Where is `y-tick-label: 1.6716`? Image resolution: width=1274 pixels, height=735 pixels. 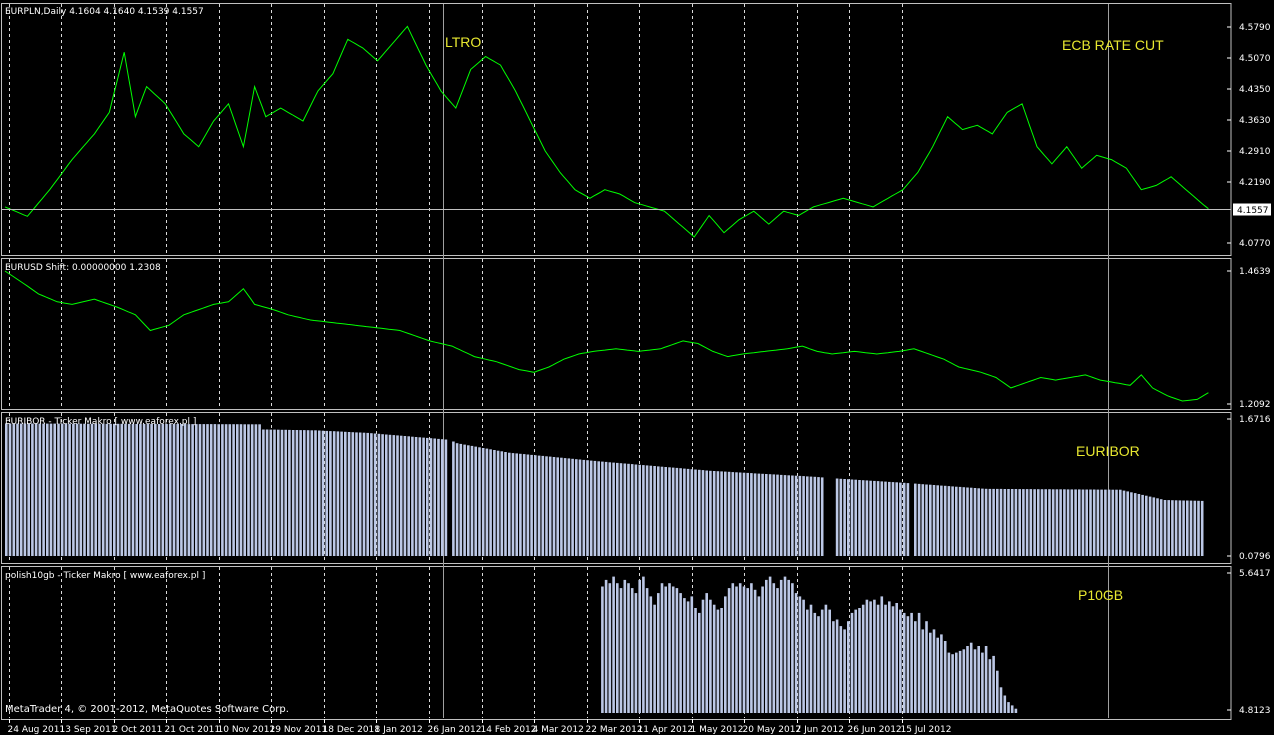 y-tick-label: 1.6716 is located at coordinates (1255, 420).